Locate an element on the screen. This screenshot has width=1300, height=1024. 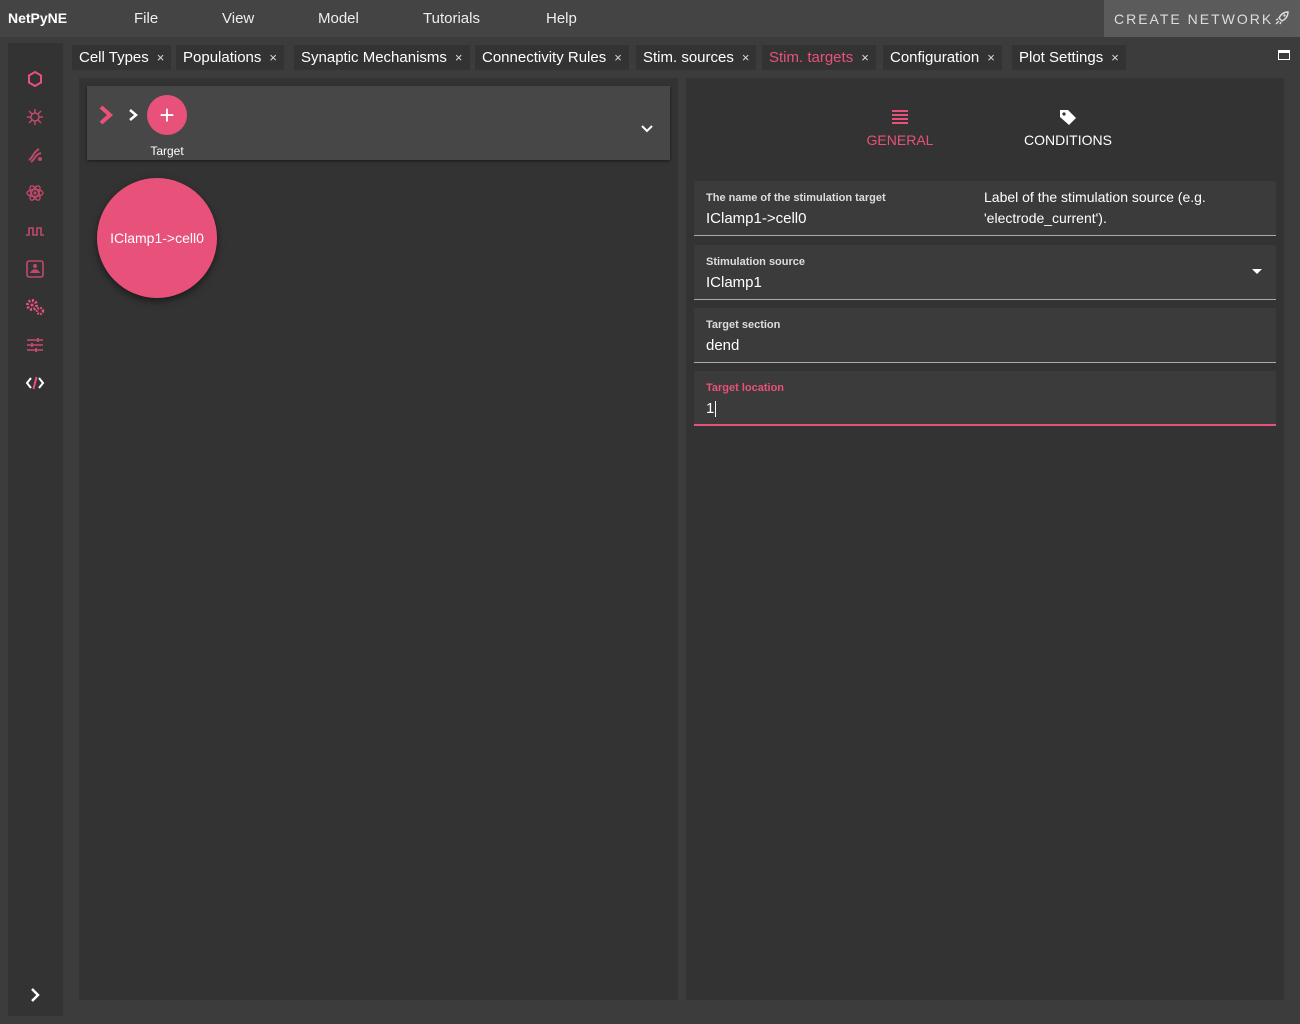
sidebar is located at coordinates (35, 529).